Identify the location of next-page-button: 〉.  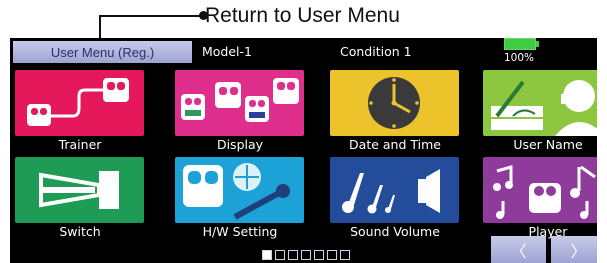
(574, 249).